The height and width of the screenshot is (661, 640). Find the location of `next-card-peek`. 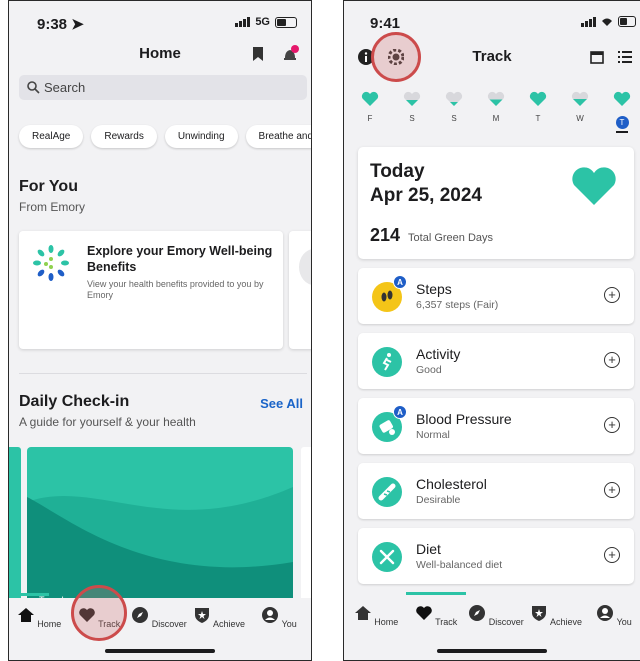

next-card-peek is located at coordinates (300, 290).